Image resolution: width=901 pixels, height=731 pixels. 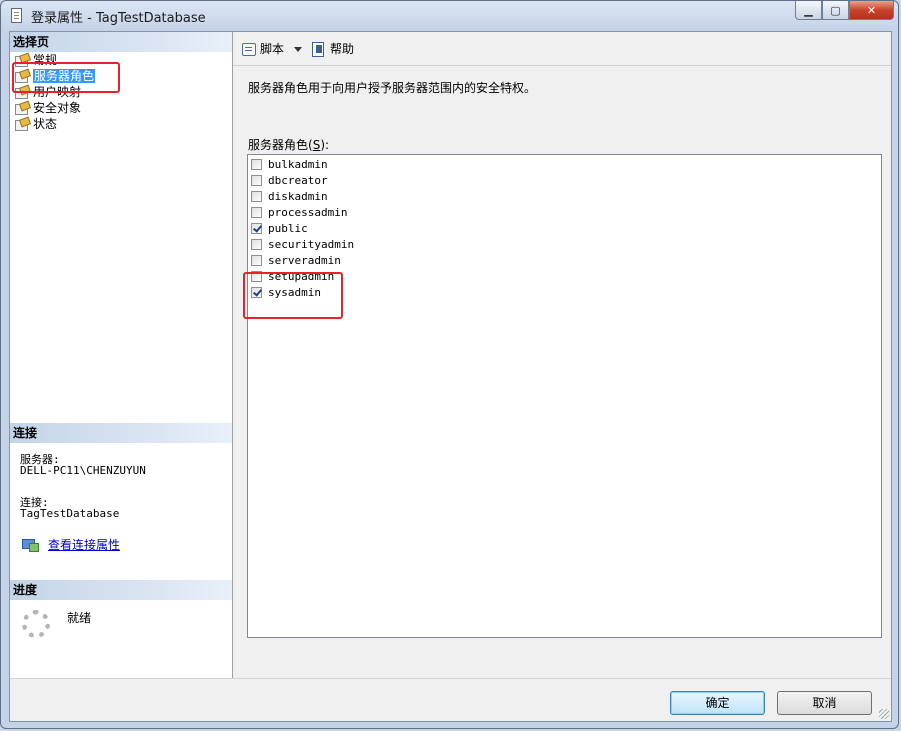 What do you see at coordinates (871, 10) in the screenshot?
I see `close-button: ✕` at bounding box center [871, 10].